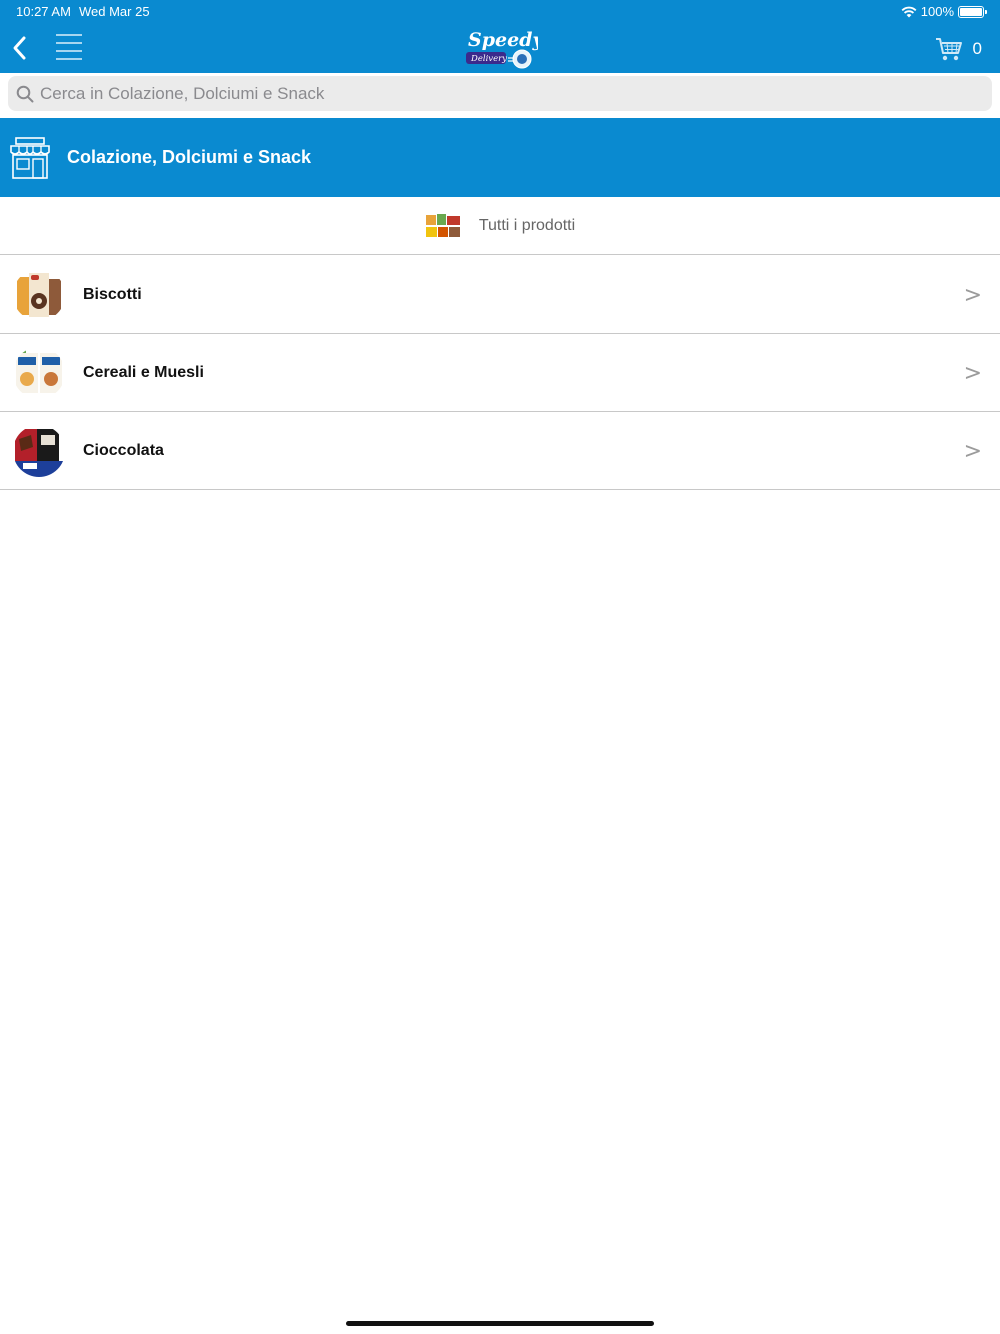 Image resolution: width=1000 pixels, height=1334 pixels. I want to click on shopping-cart-icon, so click(948, 49).